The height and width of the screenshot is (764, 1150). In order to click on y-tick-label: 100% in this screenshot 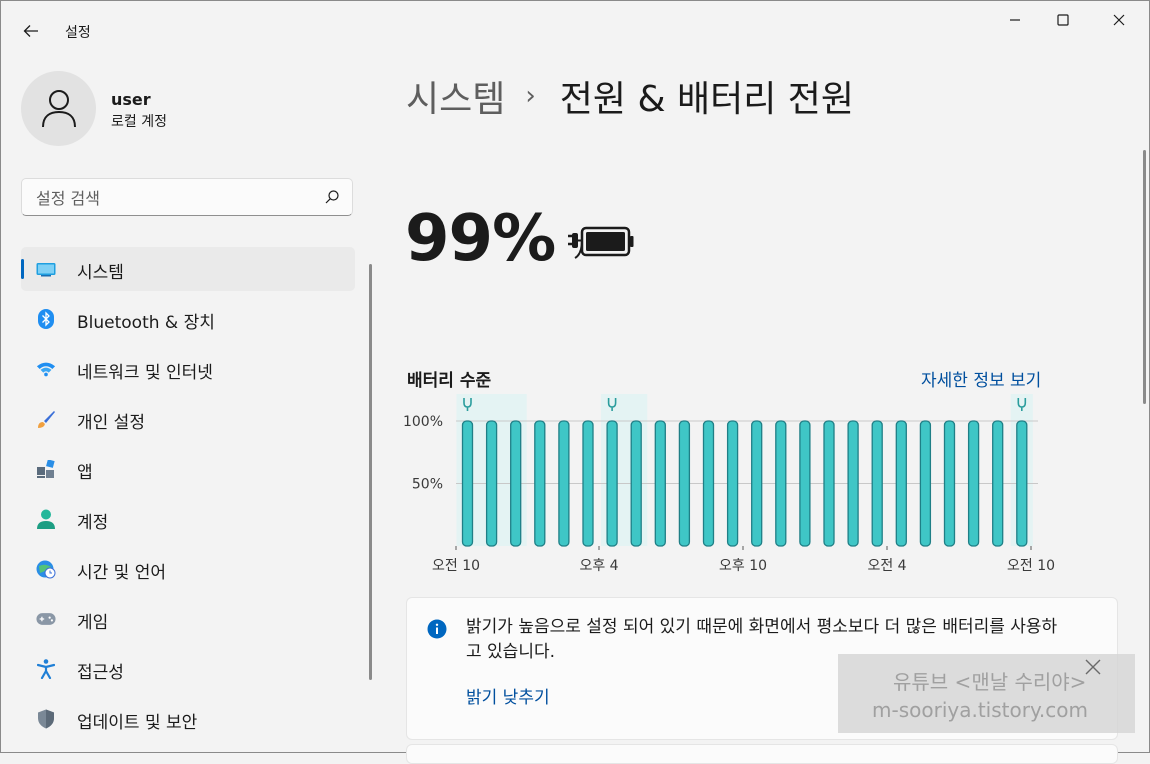, I will do `click(423, 422)`.